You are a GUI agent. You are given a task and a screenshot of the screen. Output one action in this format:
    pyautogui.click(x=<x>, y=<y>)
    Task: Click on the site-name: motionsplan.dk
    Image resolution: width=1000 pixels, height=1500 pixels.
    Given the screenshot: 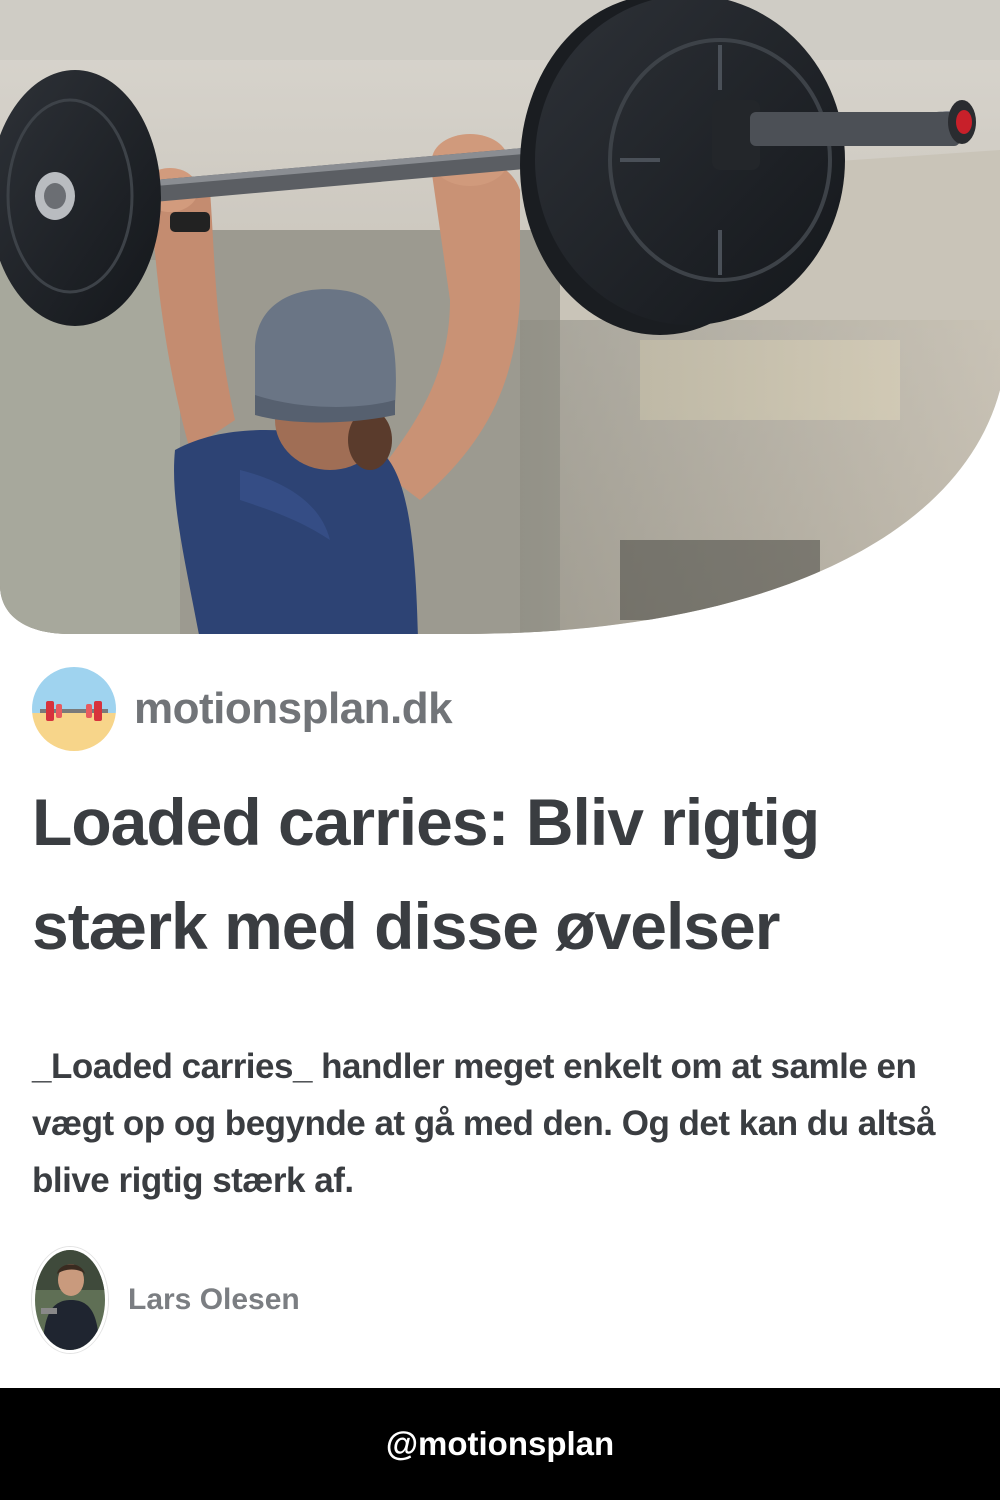 What is the action you would take?
    pyautogui.click(x=293, y=709)
    